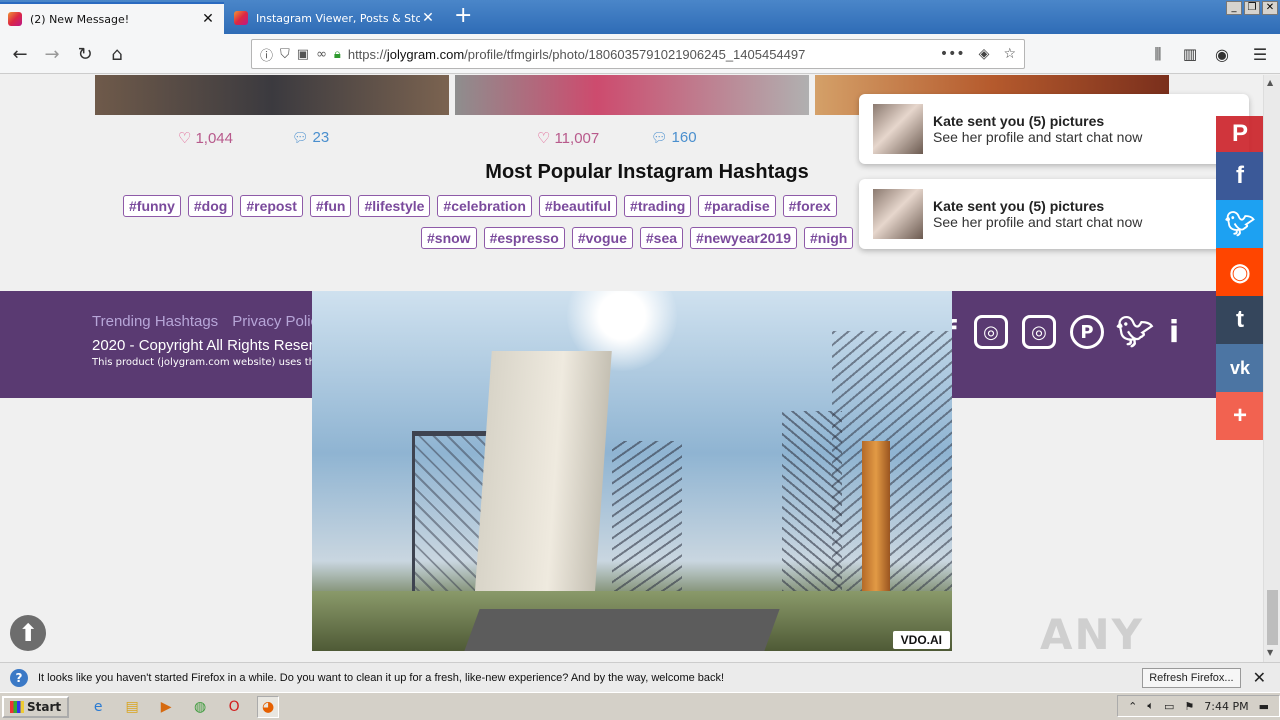 This screenshot has height=720, width=1280. What do you see at coordinates (1169, 706) in the screenshot?
I see `network-icon: ▭` at bounding box center [1169, 706].